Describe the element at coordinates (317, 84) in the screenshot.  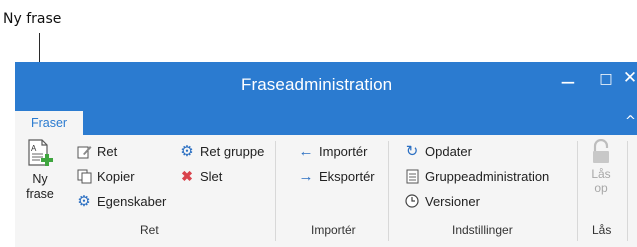
I see `window-title: Fraseadministration` at that location.